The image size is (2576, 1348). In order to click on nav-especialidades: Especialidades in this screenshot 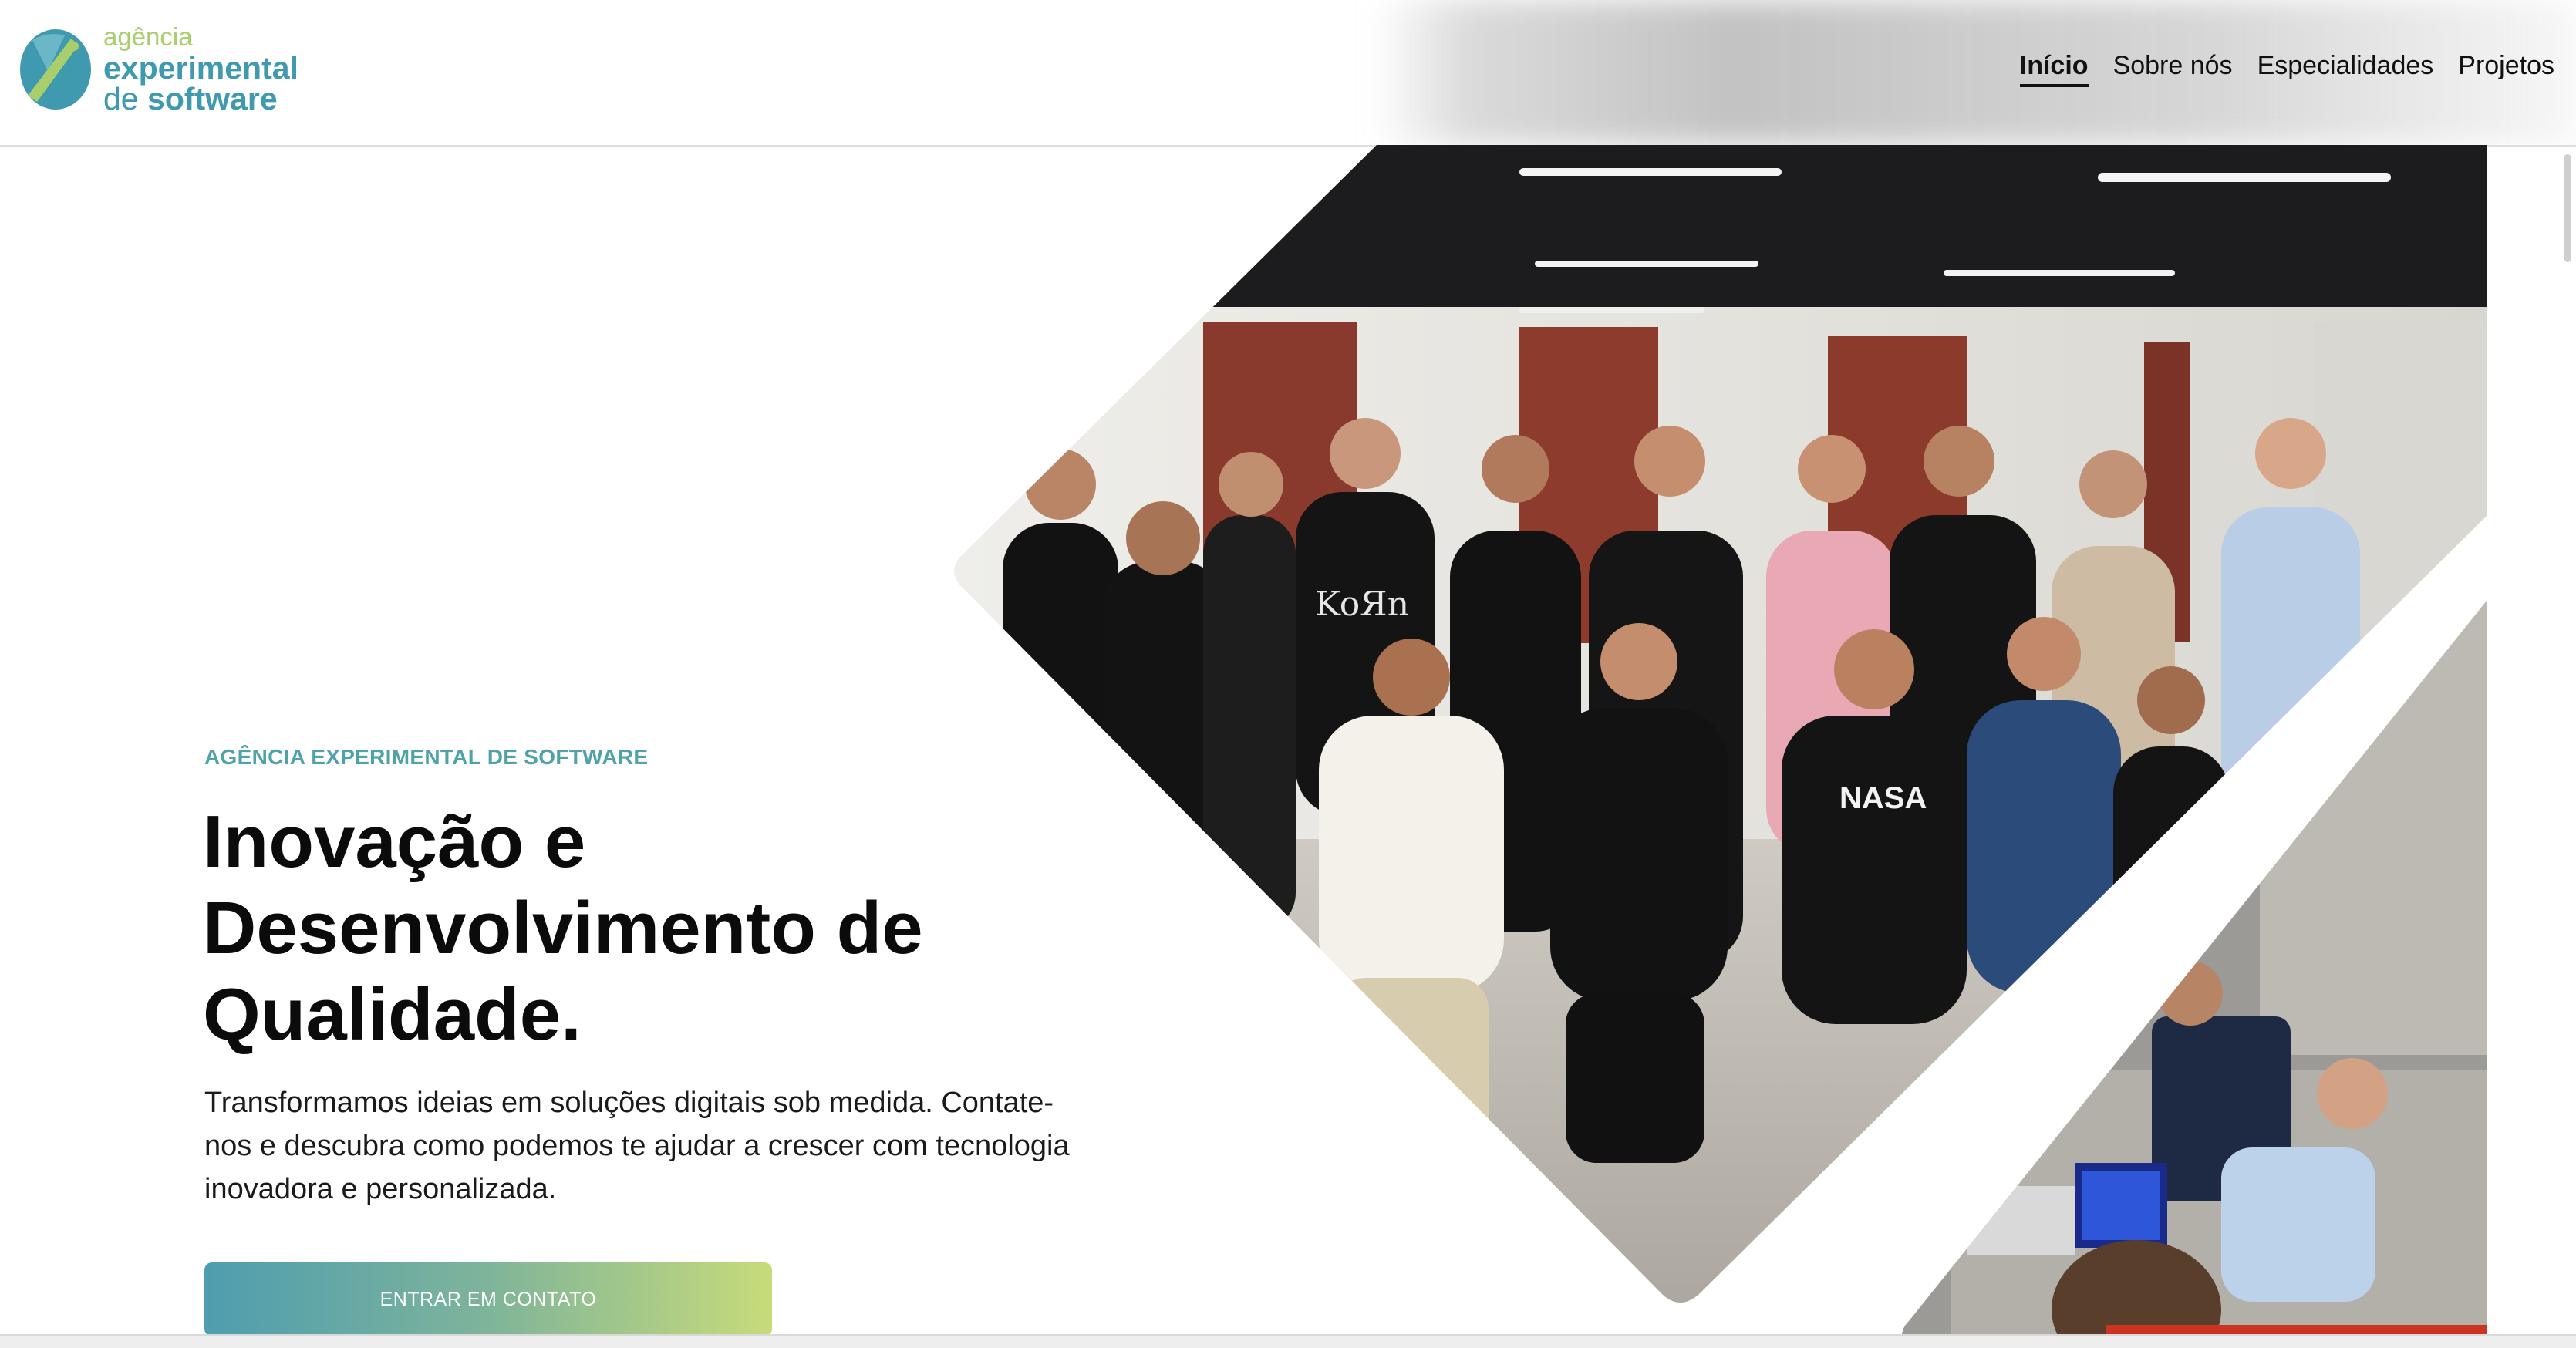, I will do `click(2345, 69)`.